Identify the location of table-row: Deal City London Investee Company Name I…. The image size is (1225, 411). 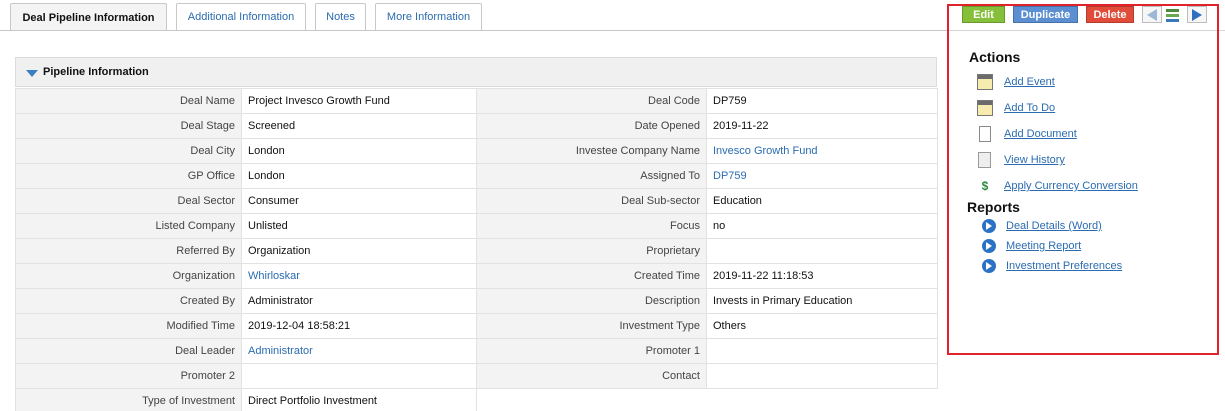
(476, 151).